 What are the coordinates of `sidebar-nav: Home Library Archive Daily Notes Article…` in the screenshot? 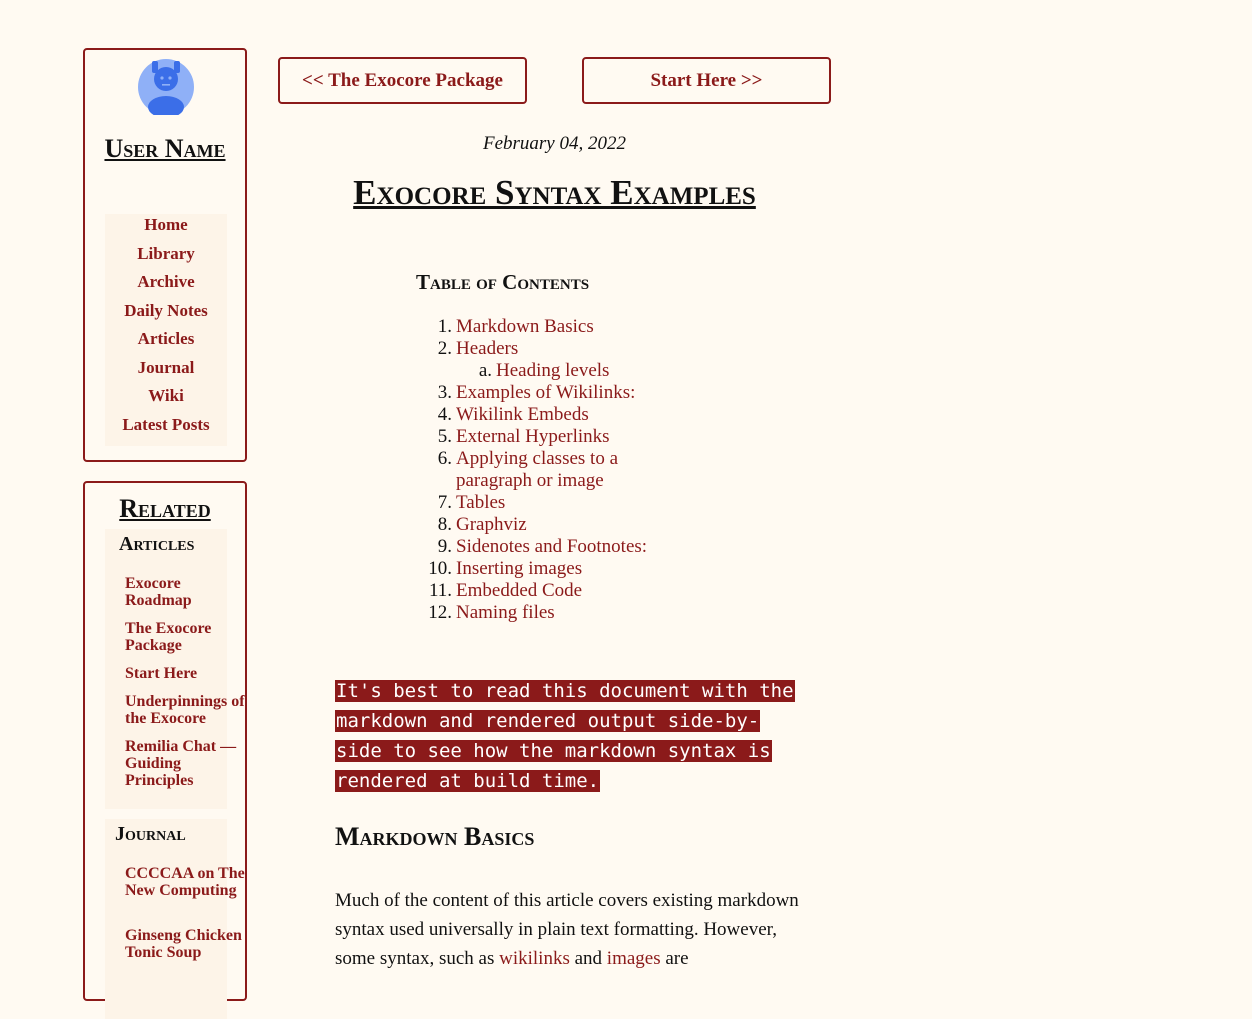 It's located at (166, 330).